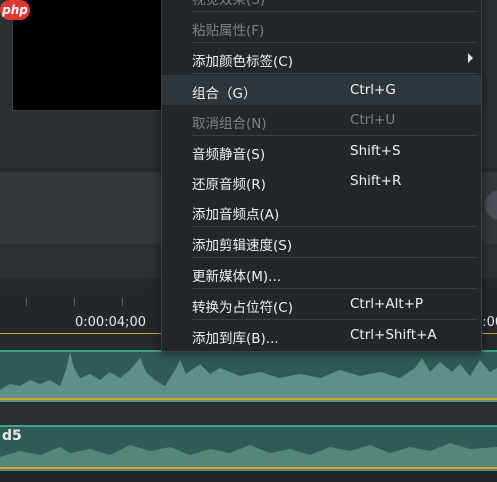 The width and height of the screenshot is (497, 482). What do you see at coordinates (228, 31) in the screenshot?
I see `menu-item-label: 粘贴属性(F)` at bounding box center [228, 31].